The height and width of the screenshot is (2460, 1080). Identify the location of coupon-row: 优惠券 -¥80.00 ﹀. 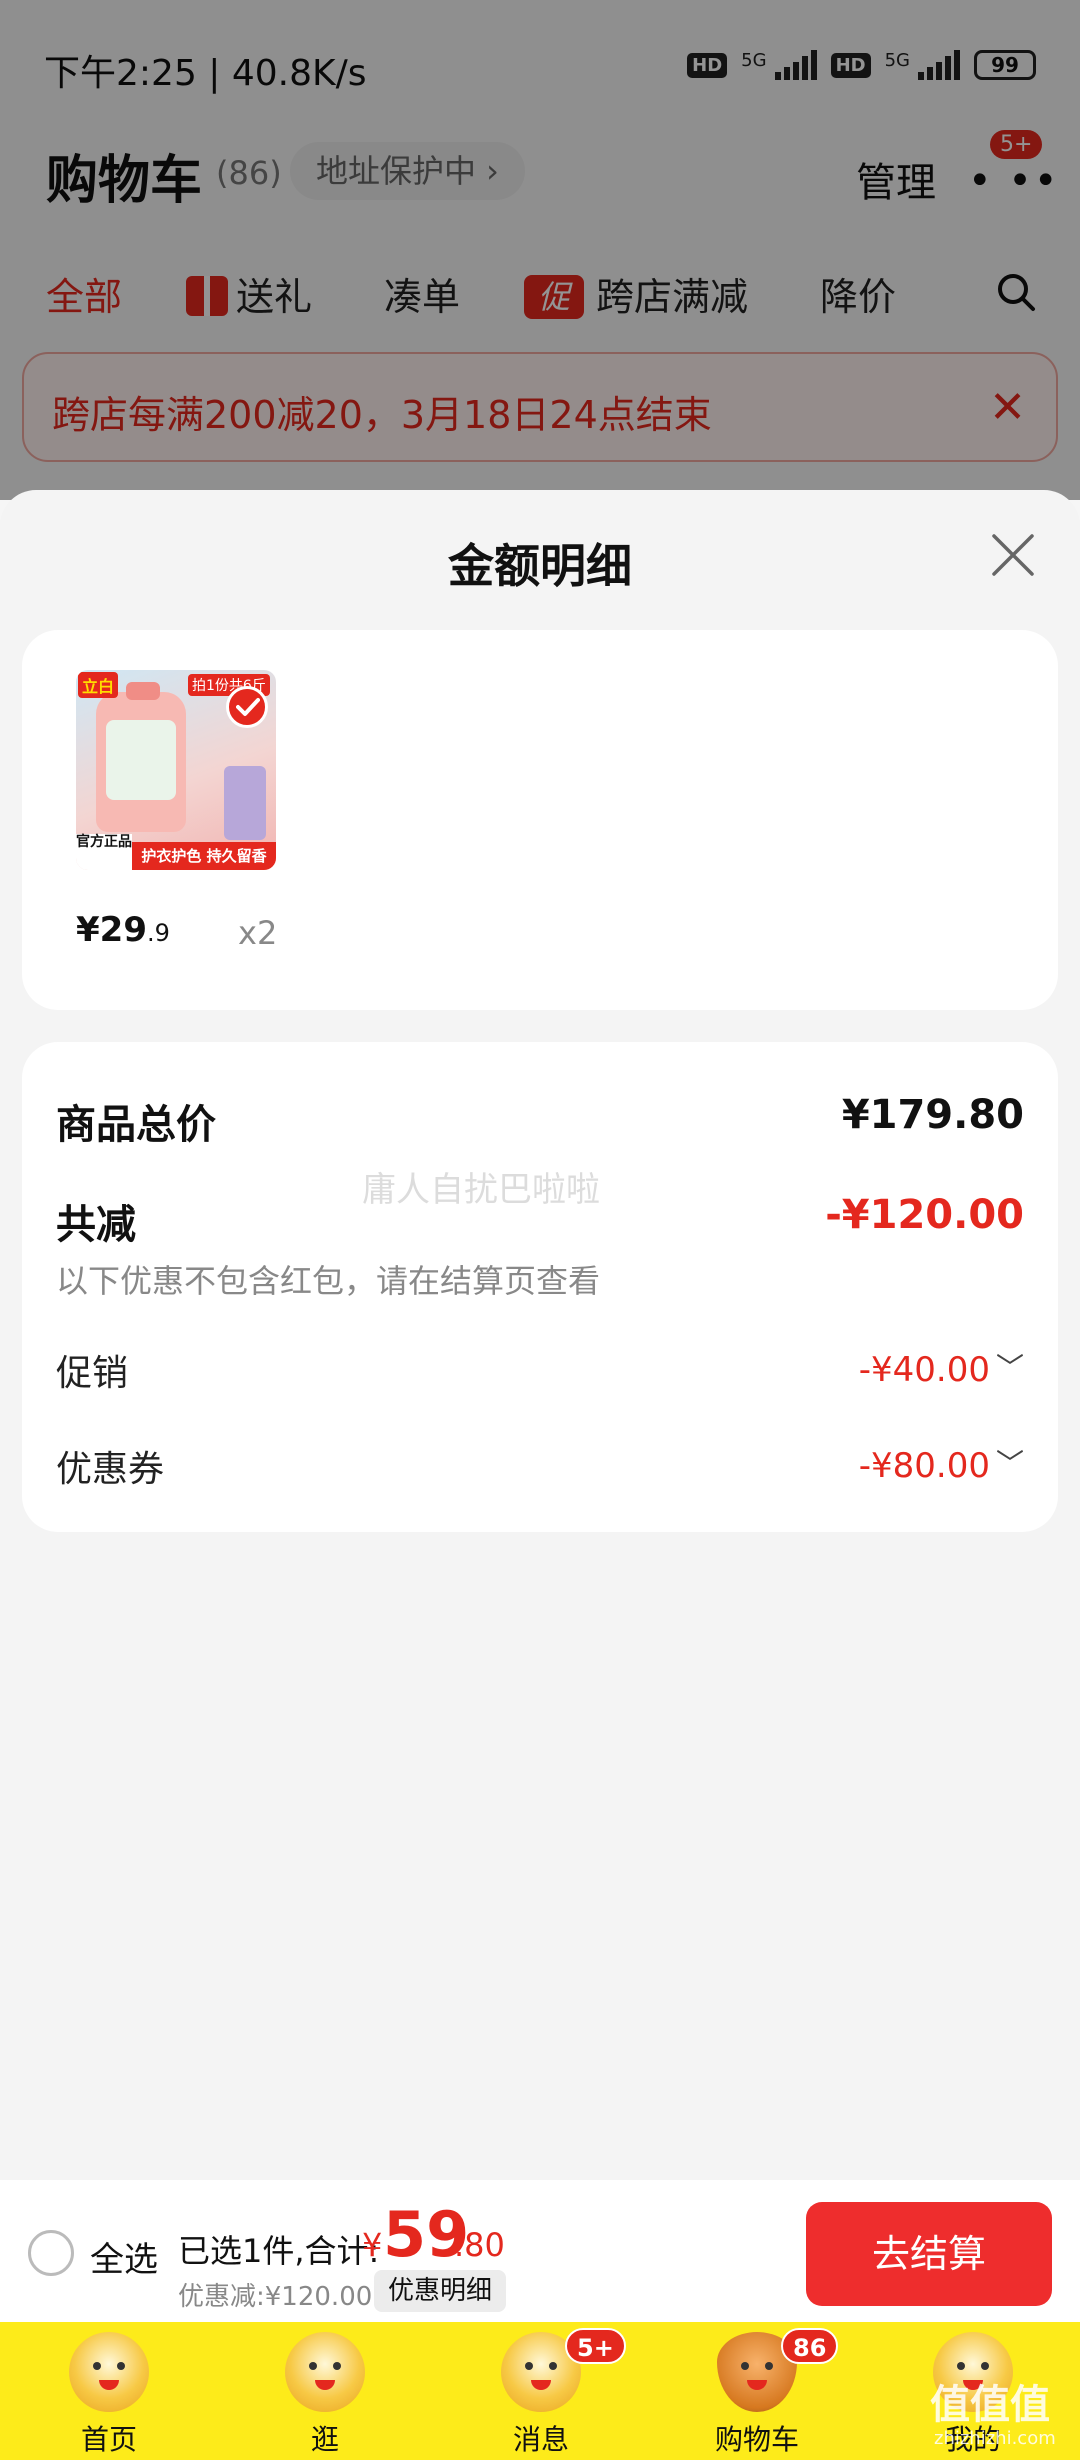
(540, 1466).